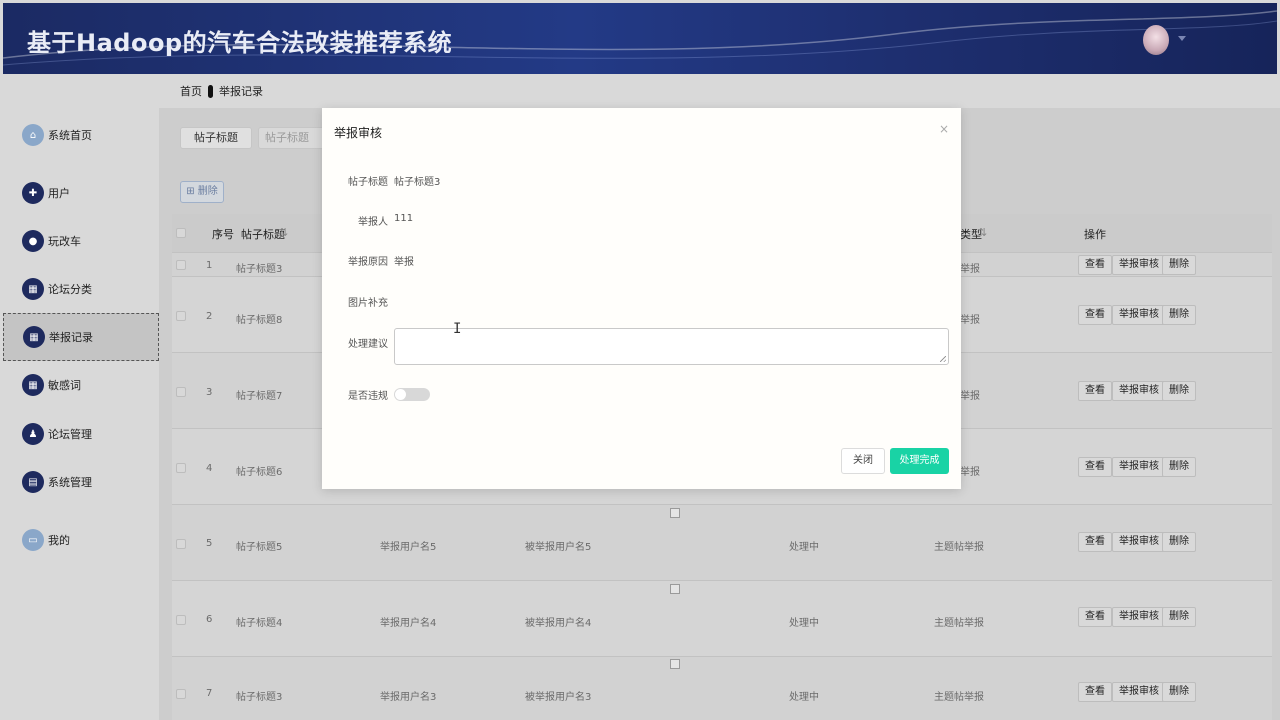 This screenshot has height=720, width=1280. I want to click on reporter-label: 举报人, so click(373, 222).